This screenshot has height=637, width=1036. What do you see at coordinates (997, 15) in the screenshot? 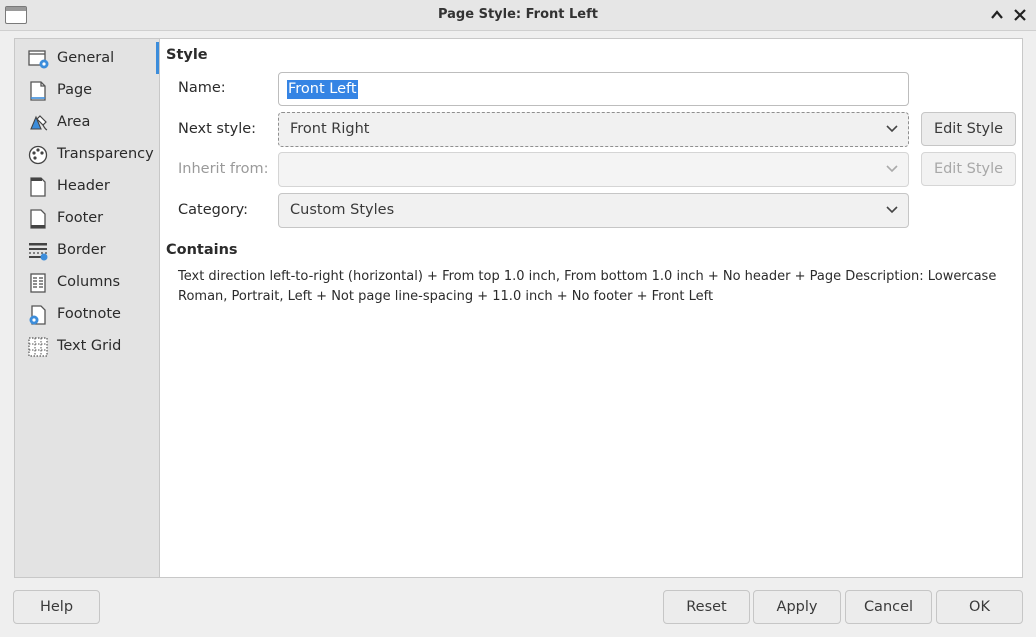
I see `chevron-up-icon` at bounding box center [997, 15].